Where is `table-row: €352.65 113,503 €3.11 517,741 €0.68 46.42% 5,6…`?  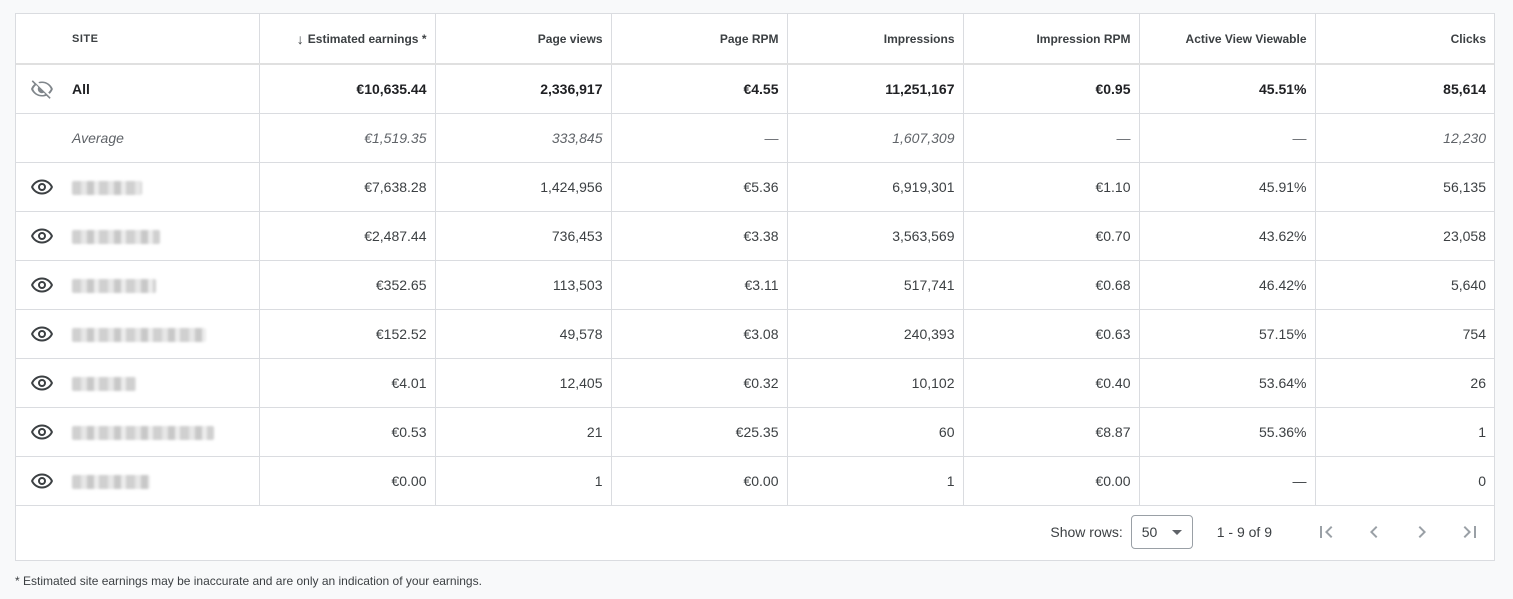
table-row: €352.65 113,503 €3.11 517,741 €0.68 46.42% 5,6… is located at coordinates (755, 285).